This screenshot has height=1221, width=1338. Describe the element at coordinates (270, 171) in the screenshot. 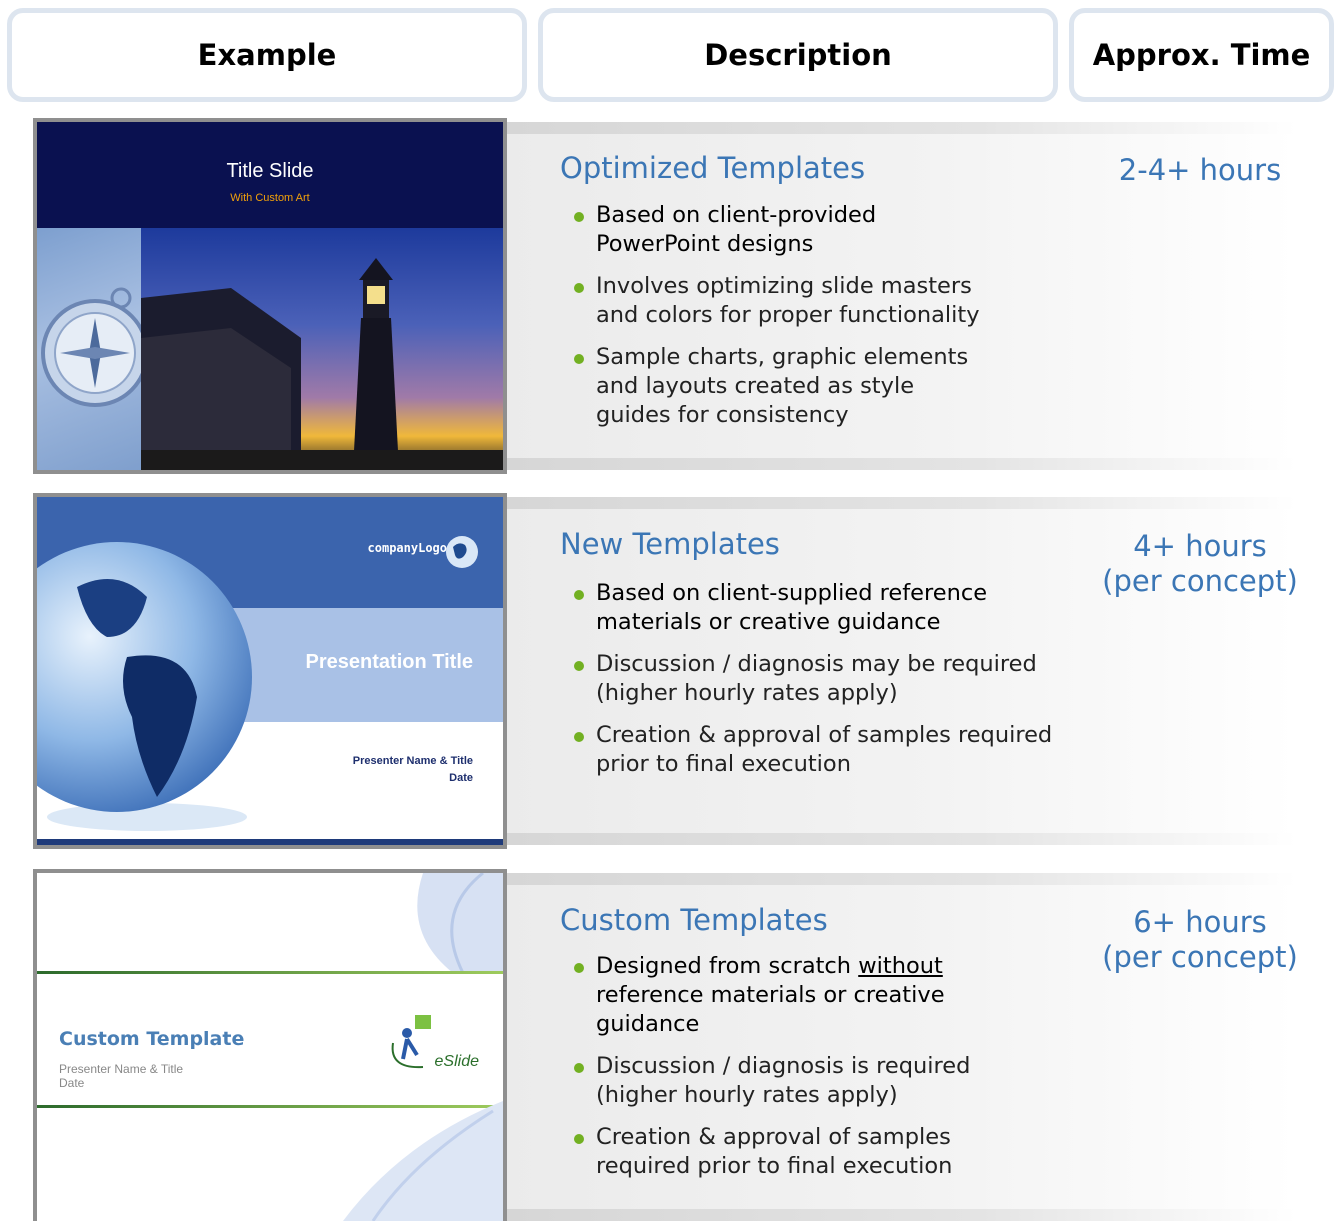

I see `thumb-1-title: Title Slide` at that location.